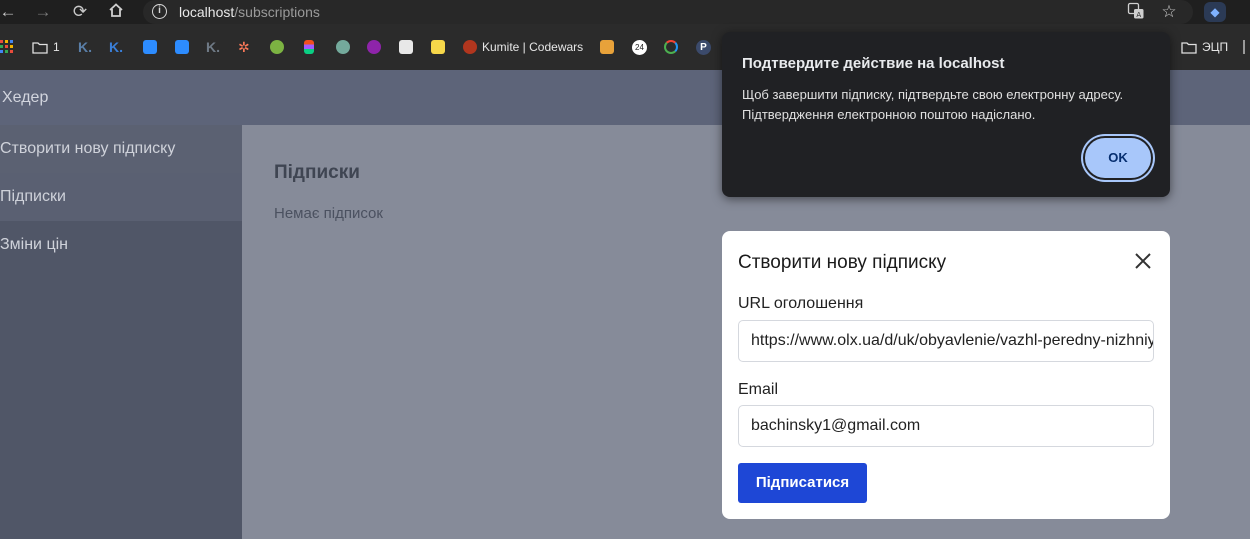 The image size is (1250, 539). Describe the element at coordinates (374, 47) in the screenshot. I see `shield-bookmark-icon` at that location.